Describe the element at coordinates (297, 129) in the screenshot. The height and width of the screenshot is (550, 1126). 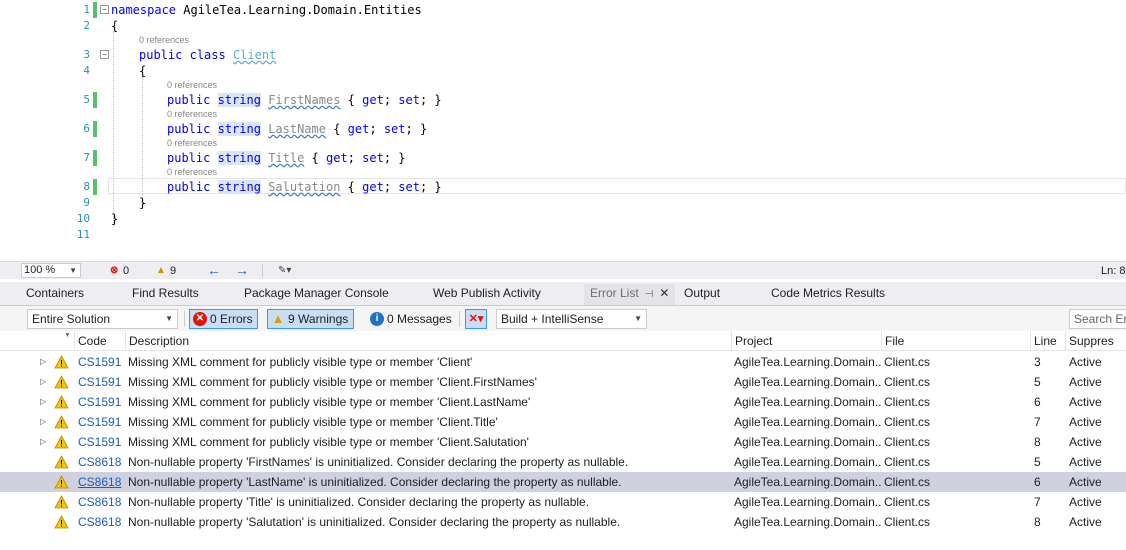
I see `code-token: LastName` at that location.